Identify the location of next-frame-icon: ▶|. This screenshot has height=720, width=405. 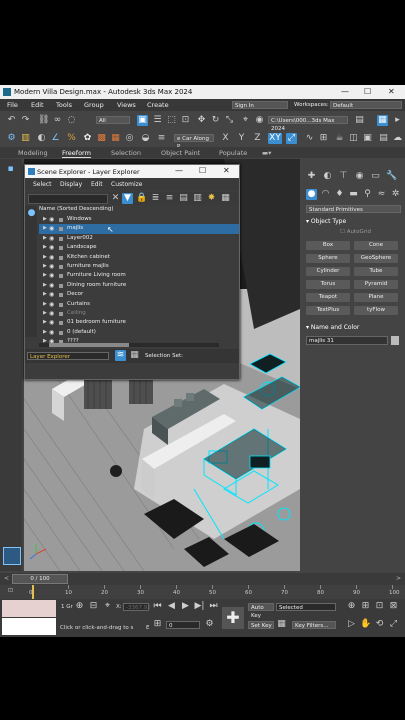
(199, 606).